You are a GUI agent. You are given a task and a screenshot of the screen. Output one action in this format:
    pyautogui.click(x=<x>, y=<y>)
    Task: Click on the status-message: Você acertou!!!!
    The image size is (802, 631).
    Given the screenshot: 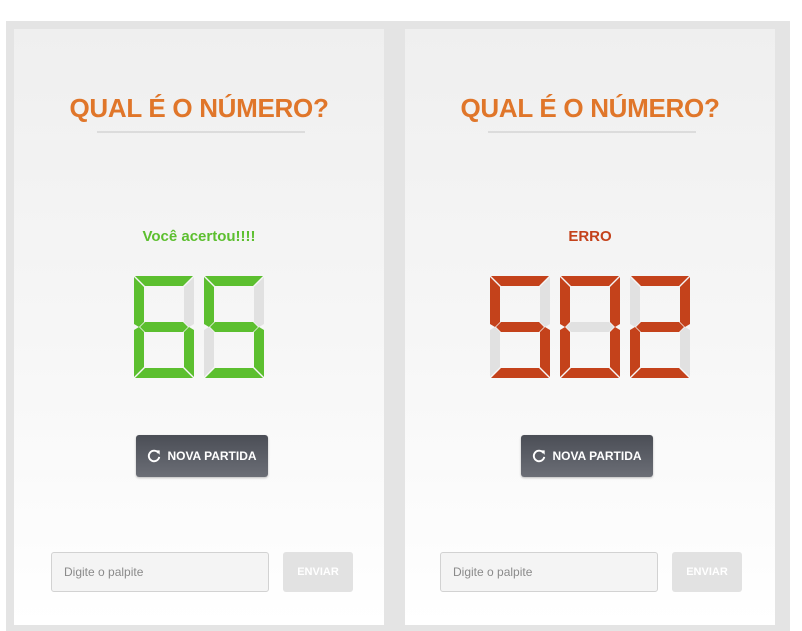 What is the action you would take?
    pyautogui.click(x=199, y=236)
    